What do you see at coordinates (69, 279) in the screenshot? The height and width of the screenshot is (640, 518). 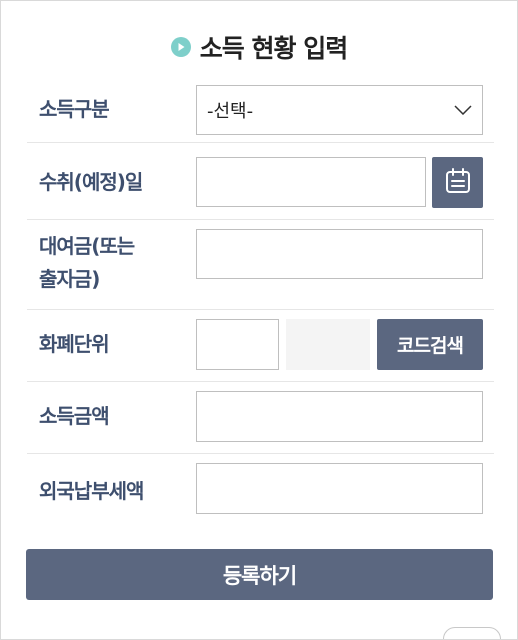 I see `loan-amount-label-line2: 출자금)` at bounding box center [69, 279].